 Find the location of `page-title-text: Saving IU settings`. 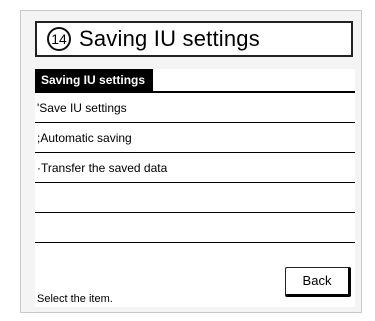

page-title-text: Saving IU settings is located at coordinates (169, 38).